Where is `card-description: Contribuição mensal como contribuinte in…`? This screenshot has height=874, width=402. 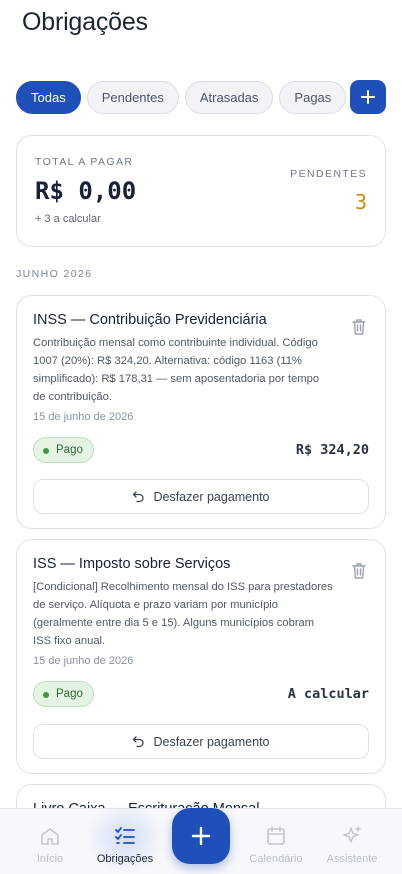 card-description: Contribuição mensal como contribuinte in… is located at coordinates (176, 370).